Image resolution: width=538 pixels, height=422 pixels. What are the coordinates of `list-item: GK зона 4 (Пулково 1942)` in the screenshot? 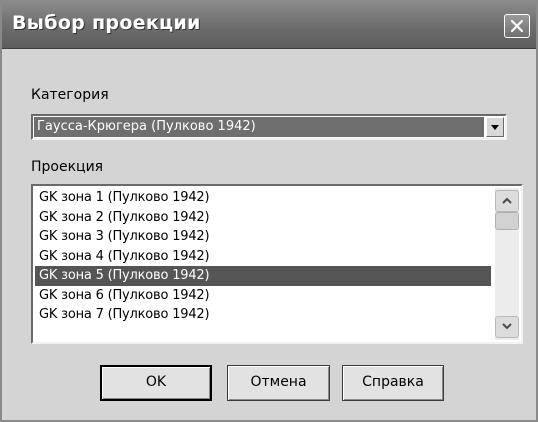 It's located at (263, 257).